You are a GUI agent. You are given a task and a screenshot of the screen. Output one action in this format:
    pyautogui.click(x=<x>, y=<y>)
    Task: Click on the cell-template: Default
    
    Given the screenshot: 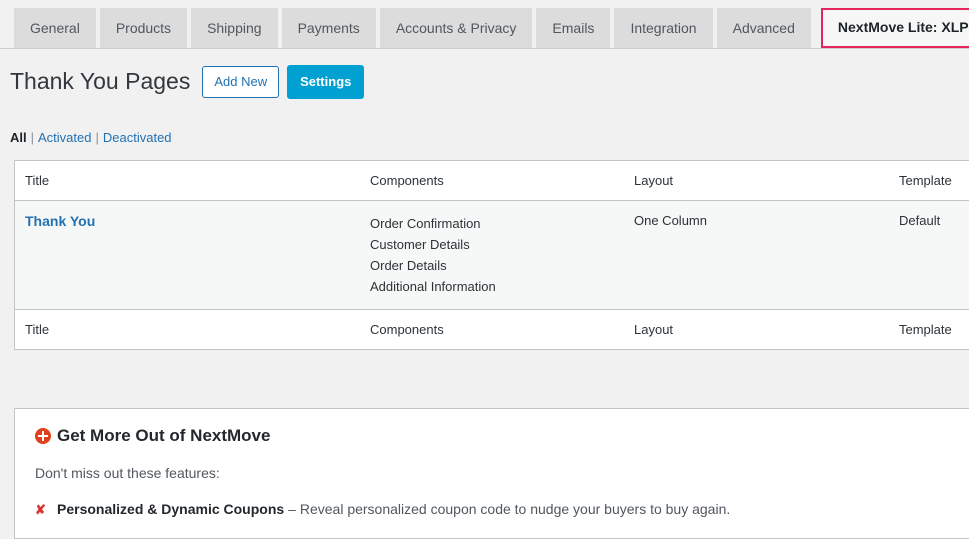 What is the action you would take?
    pyautogui.click(x=929, y=255)
    